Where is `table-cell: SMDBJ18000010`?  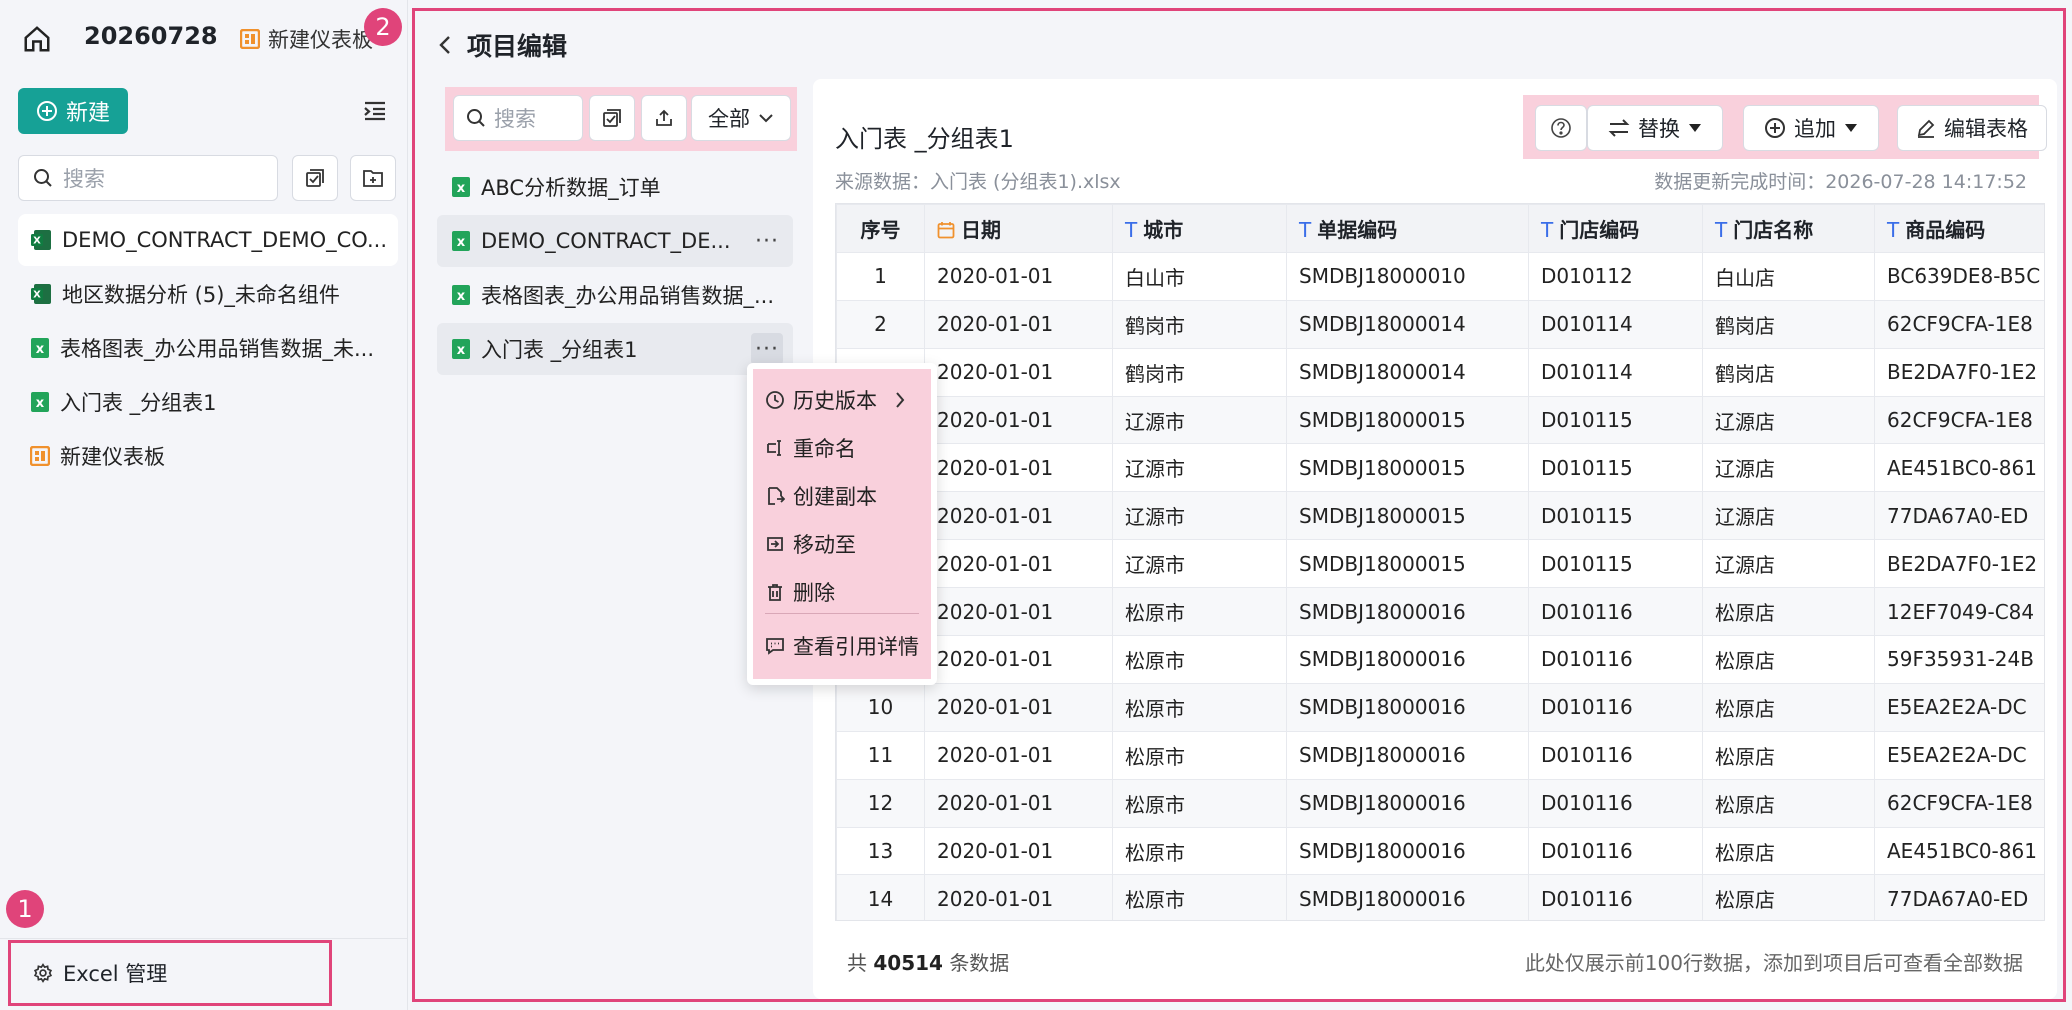 table-cell: SMDBJ18000010 is located at coordinates (1407, 276).